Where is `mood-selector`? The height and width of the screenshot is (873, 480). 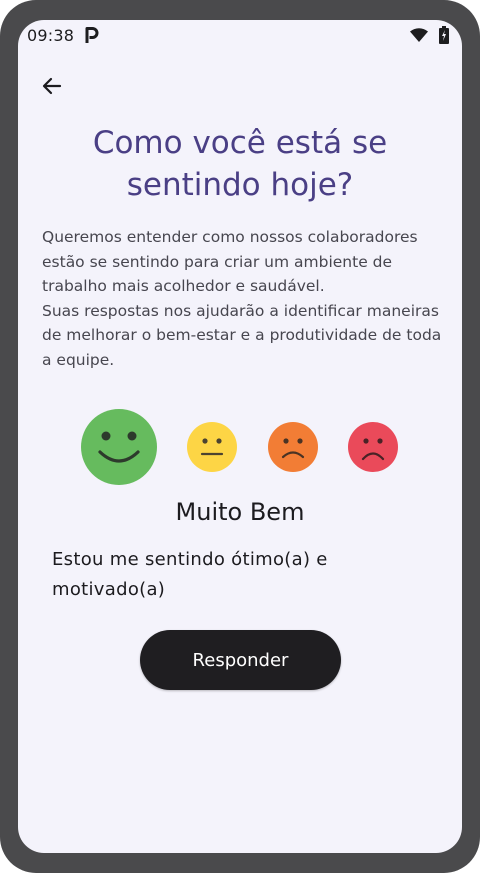 mood-selector is located at coordinates (240, 448).